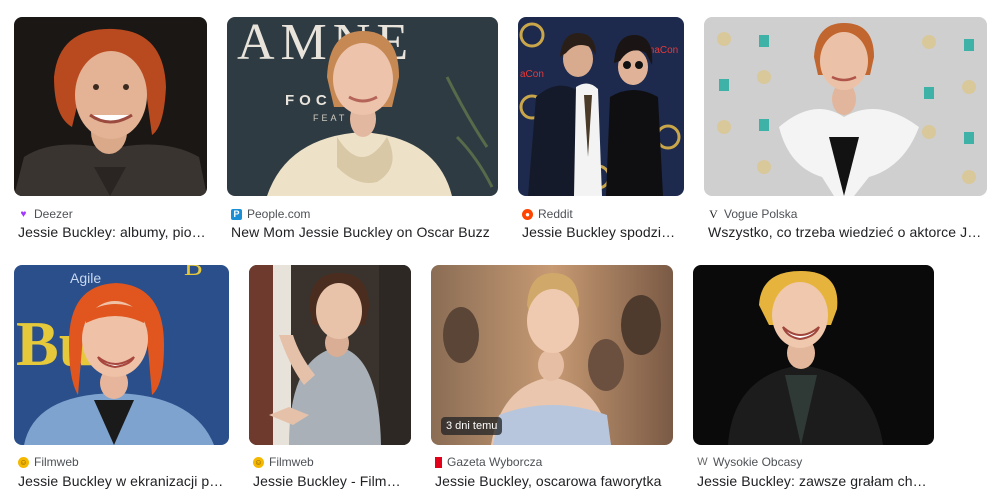 This screenshot has height=504, width=1001. Describe the element at coordinates (815, 481) in the screenshot. I see `result-title: Jessie Buckley: zawsze grałam charaktery` at that location.